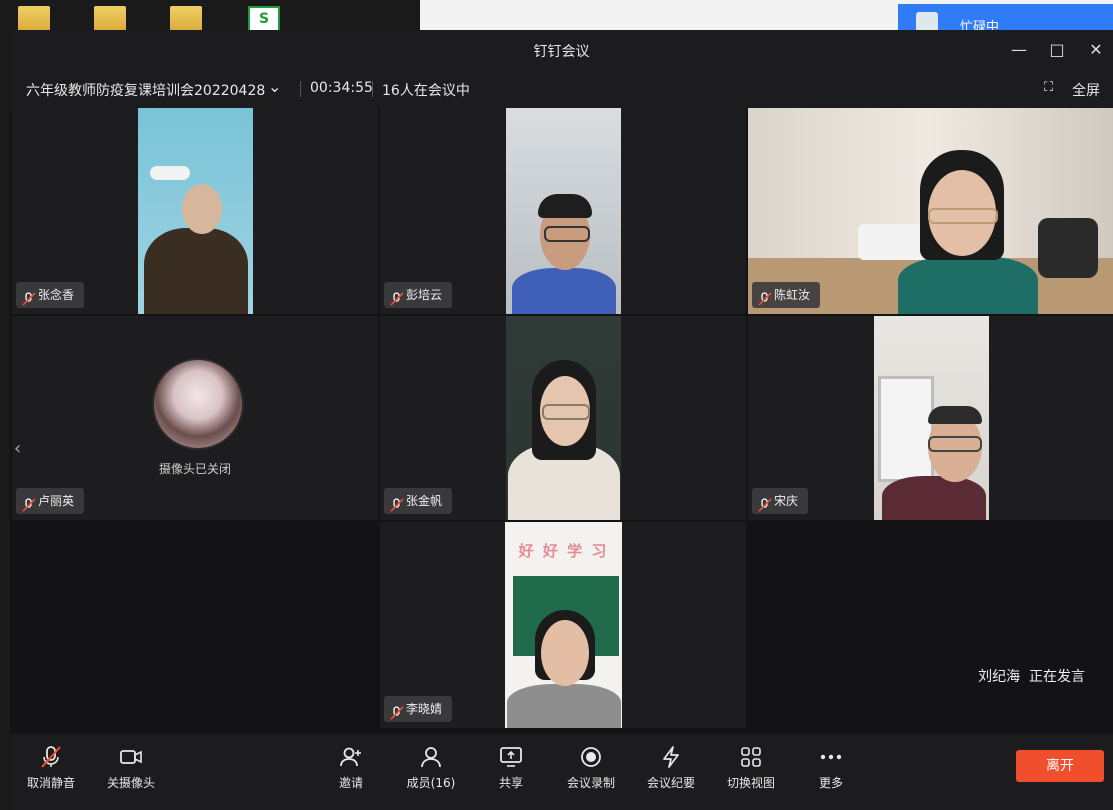 The image size is (1113, 810). I want to click on participants-count: 16人在会议中, so click(426, 91).